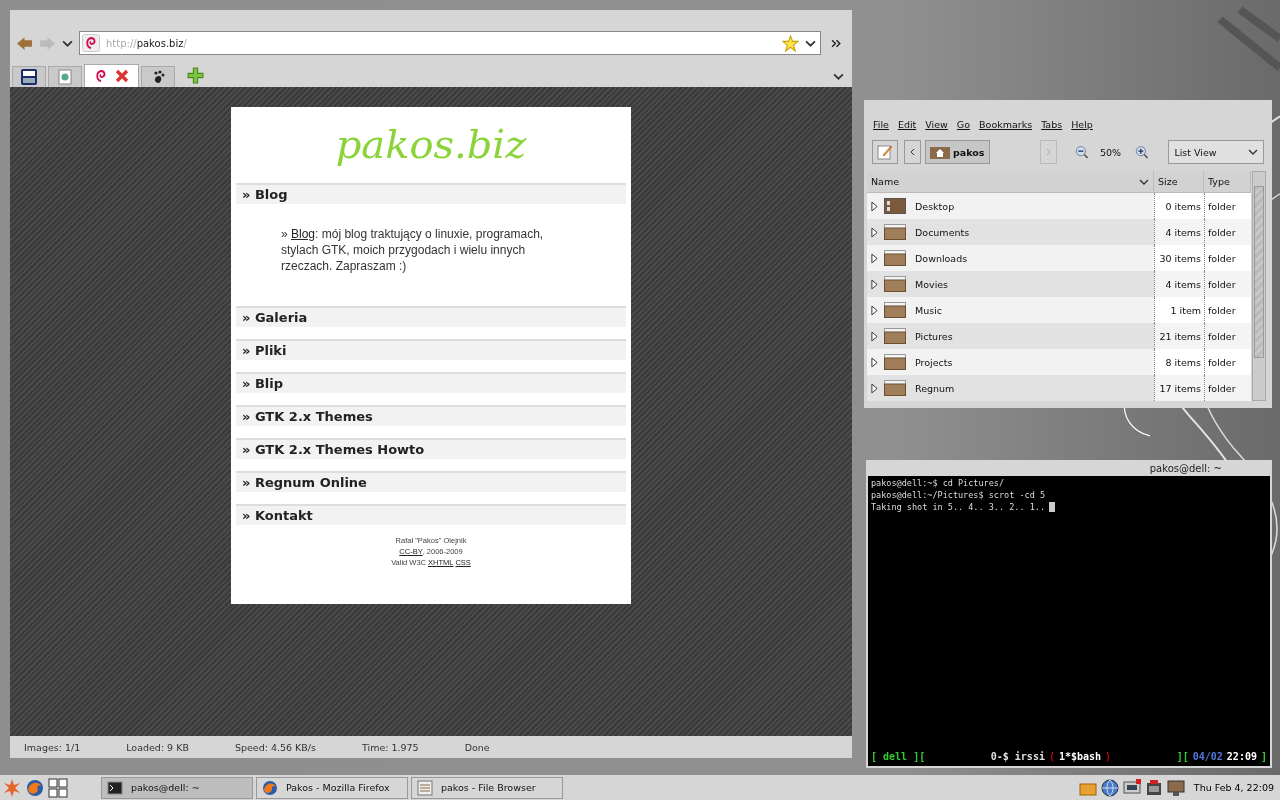  Describe the element at coordinates (958, 507) in the screenshot. I see `terminal-line: Taking shot in 5.. 4.. 3.. 2.. 1..` at that location.